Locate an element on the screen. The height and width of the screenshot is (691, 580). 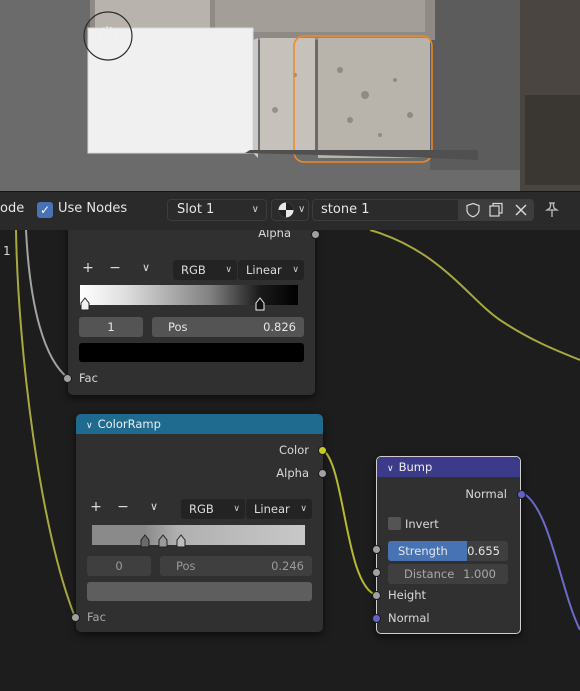
normal-input-label: Normal is located at coordinates (409, 618).